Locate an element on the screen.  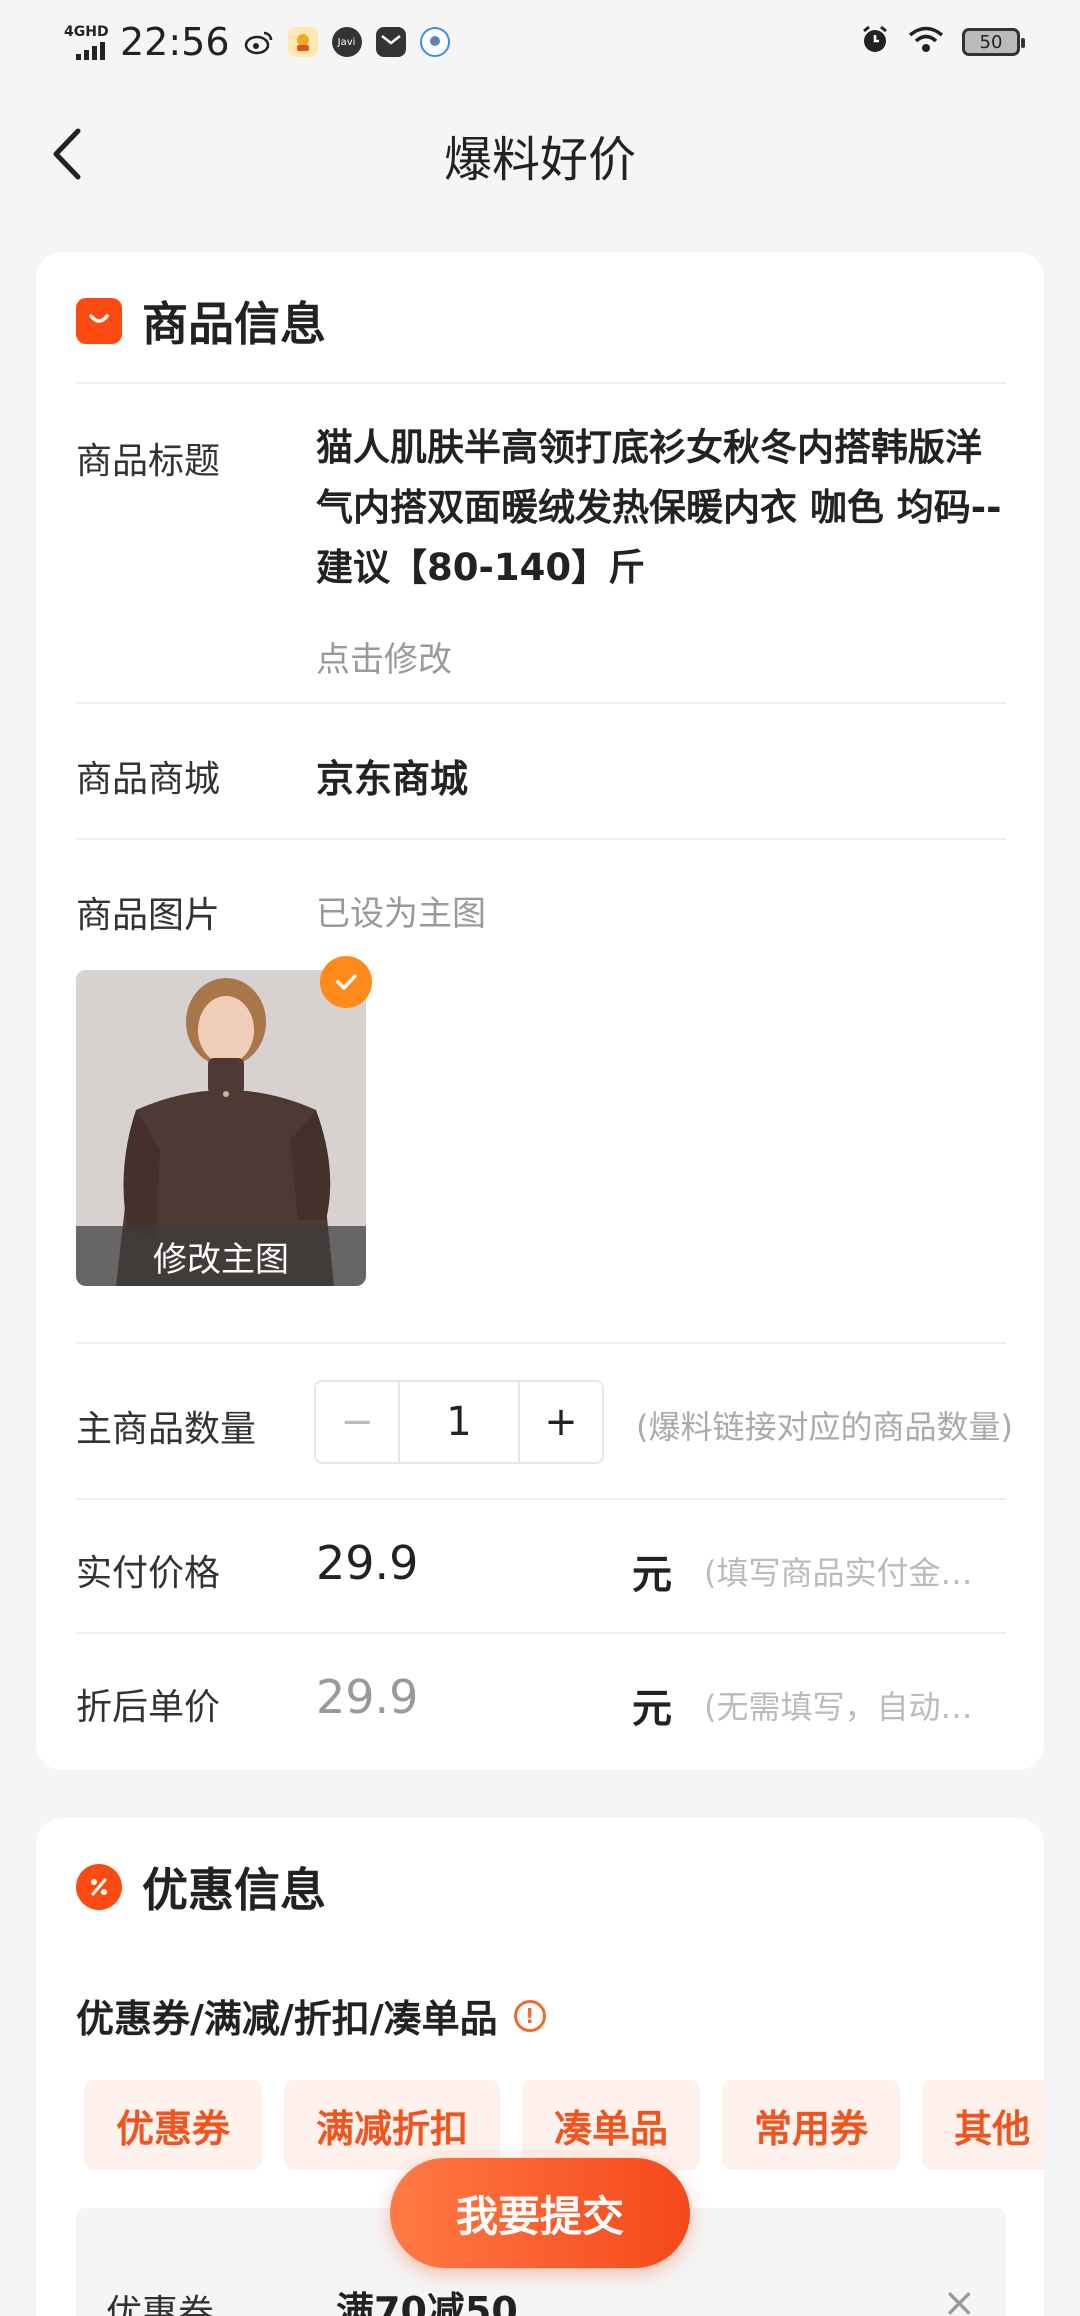
section-title: 商品信息 is located at coordinates (234, 324).